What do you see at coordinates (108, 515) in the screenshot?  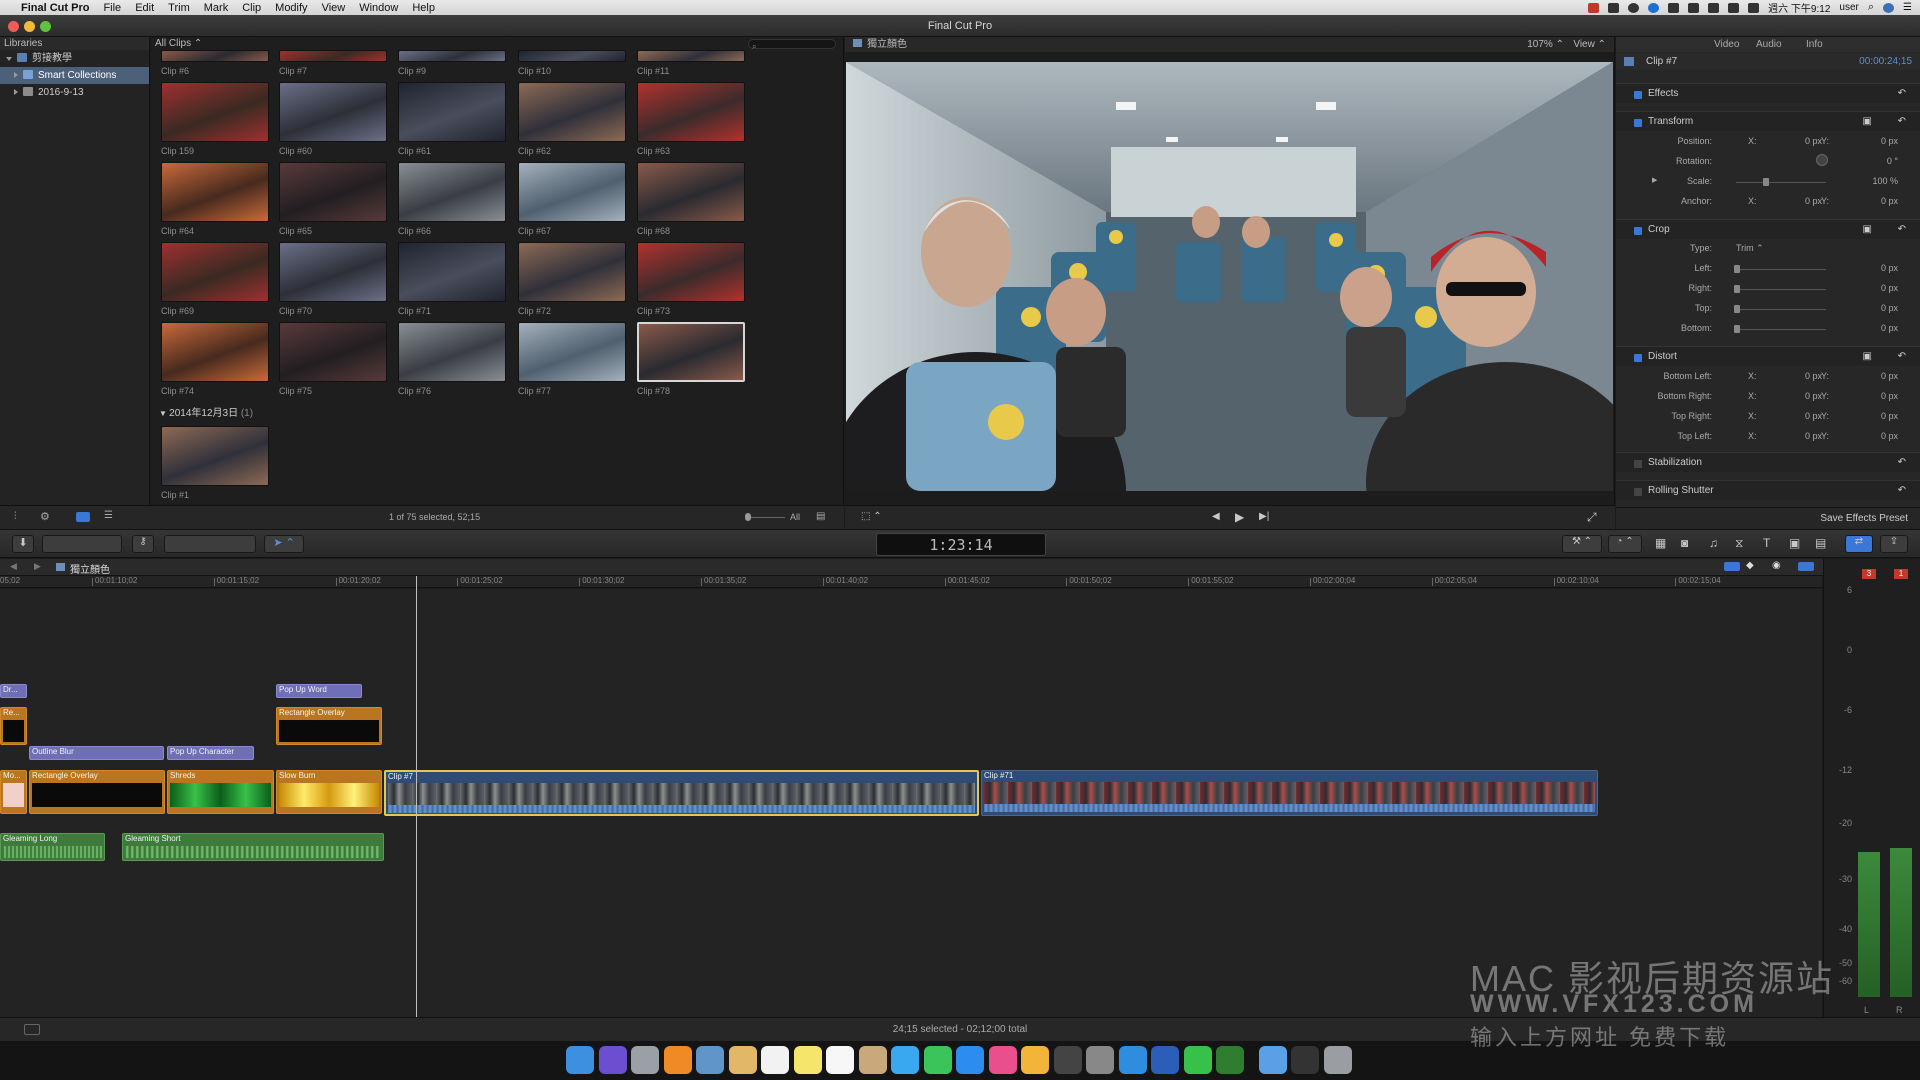 I see `list-view-icon: ☰` at bounding box center [108, 515].